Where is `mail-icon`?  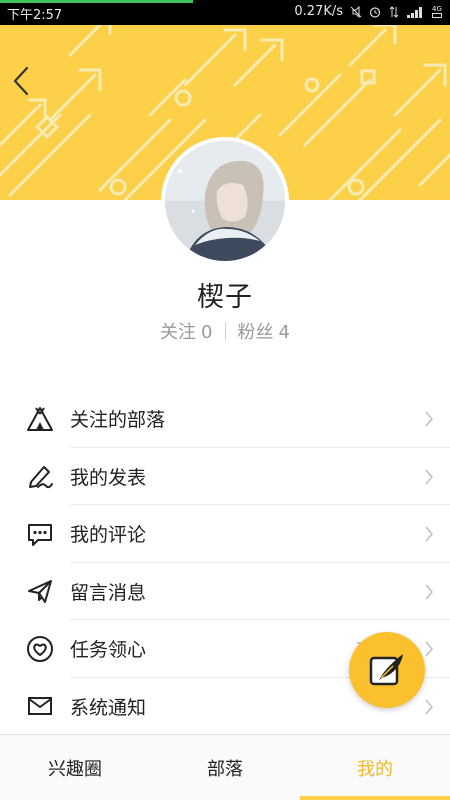 mail-icon is located at coordinates (40, 706).